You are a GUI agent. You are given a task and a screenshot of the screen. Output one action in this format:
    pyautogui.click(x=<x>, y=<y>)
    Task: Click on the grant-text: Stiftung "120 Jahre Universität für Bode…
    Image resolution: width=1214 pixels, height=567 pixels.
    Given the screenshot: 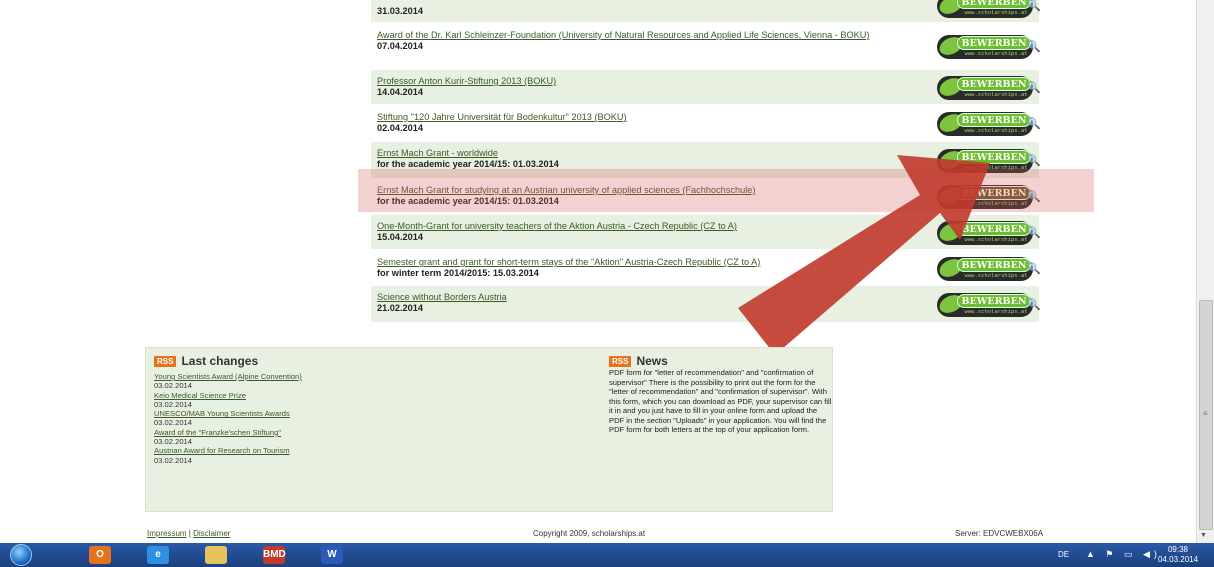 What is the action you would take?
    pyautogui.click(x=649, y=123)
    